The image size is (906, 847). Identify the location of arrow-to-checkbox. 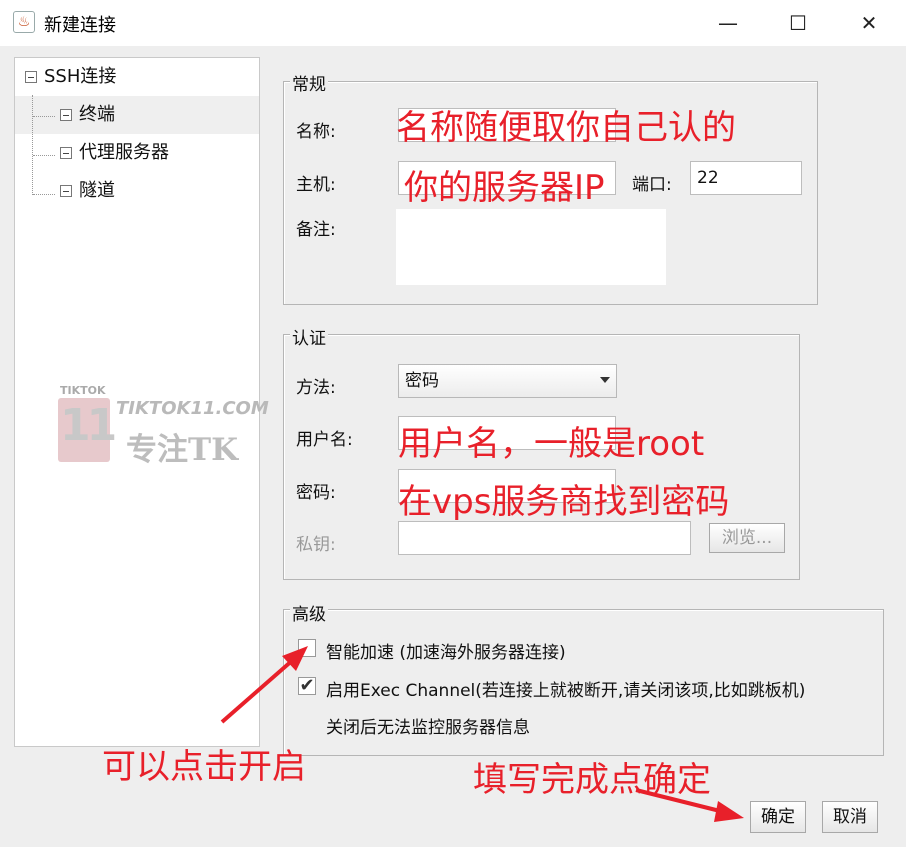
(258, 690).